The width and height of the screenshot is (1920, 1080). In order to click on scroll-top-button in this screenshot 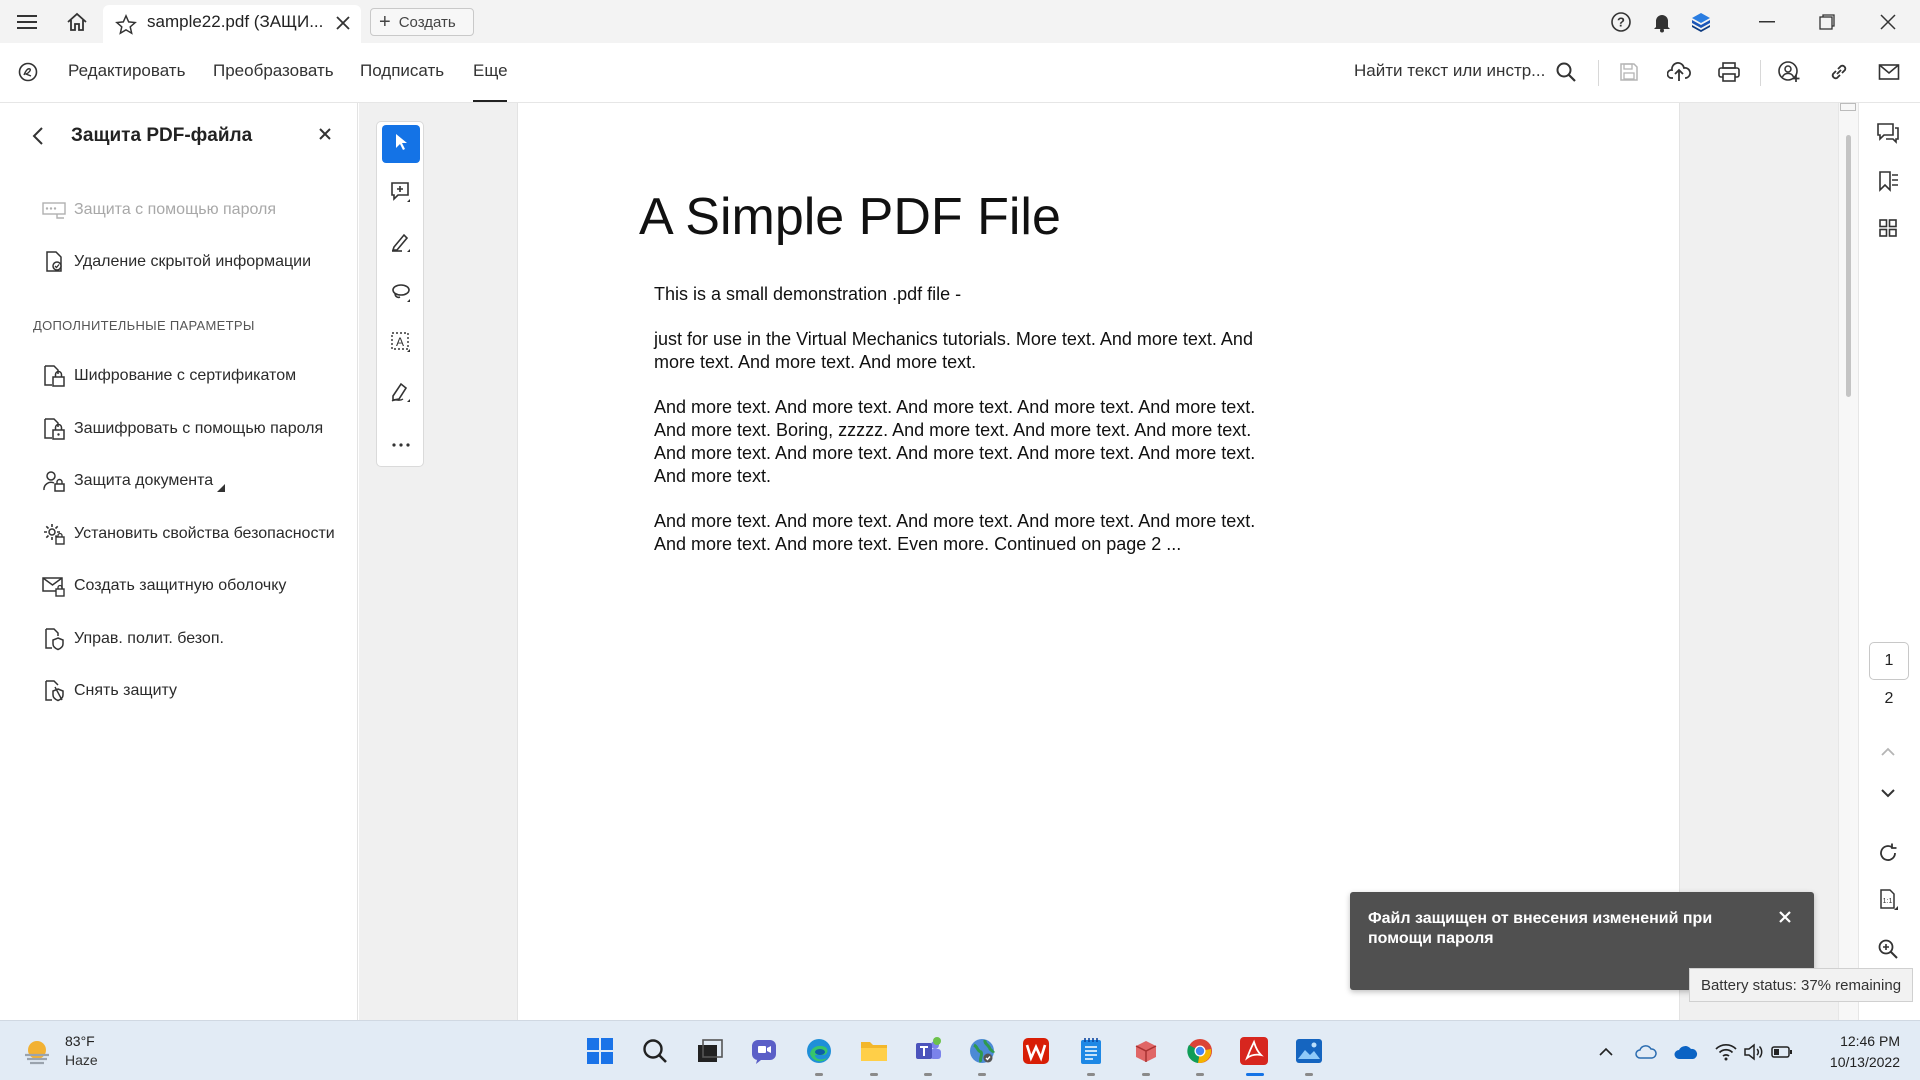, I will do `click(1848, 107)`.